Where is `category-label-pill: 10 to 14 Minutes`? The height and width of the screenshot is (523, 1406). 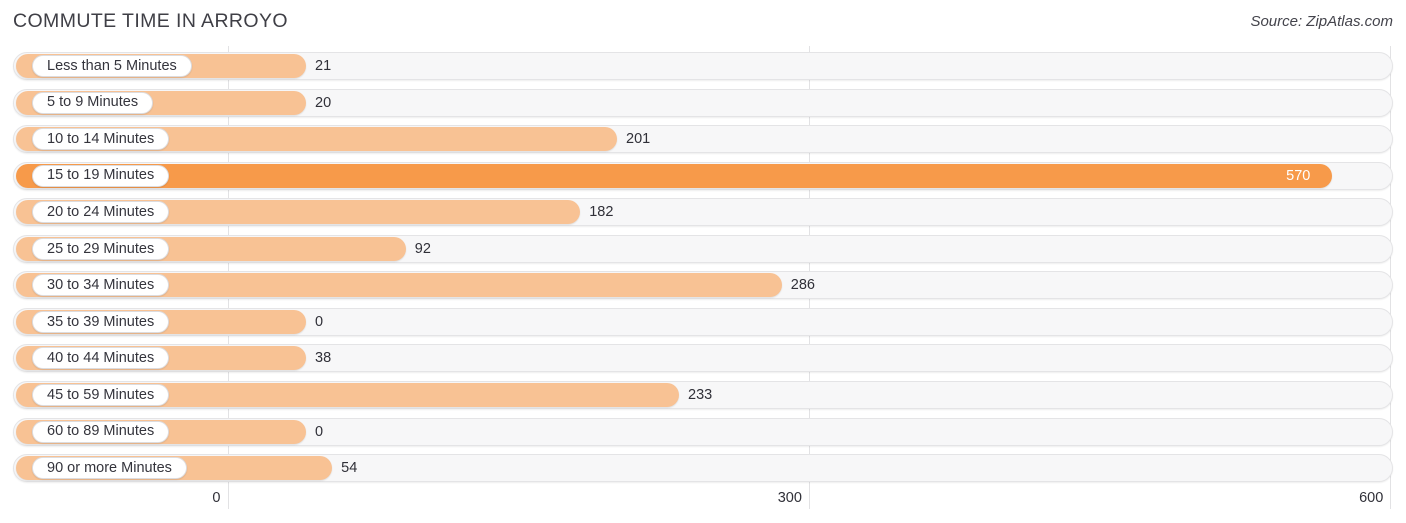 category-label-pill: 10 to 14 Minutes is located at coordinates (101, 139).